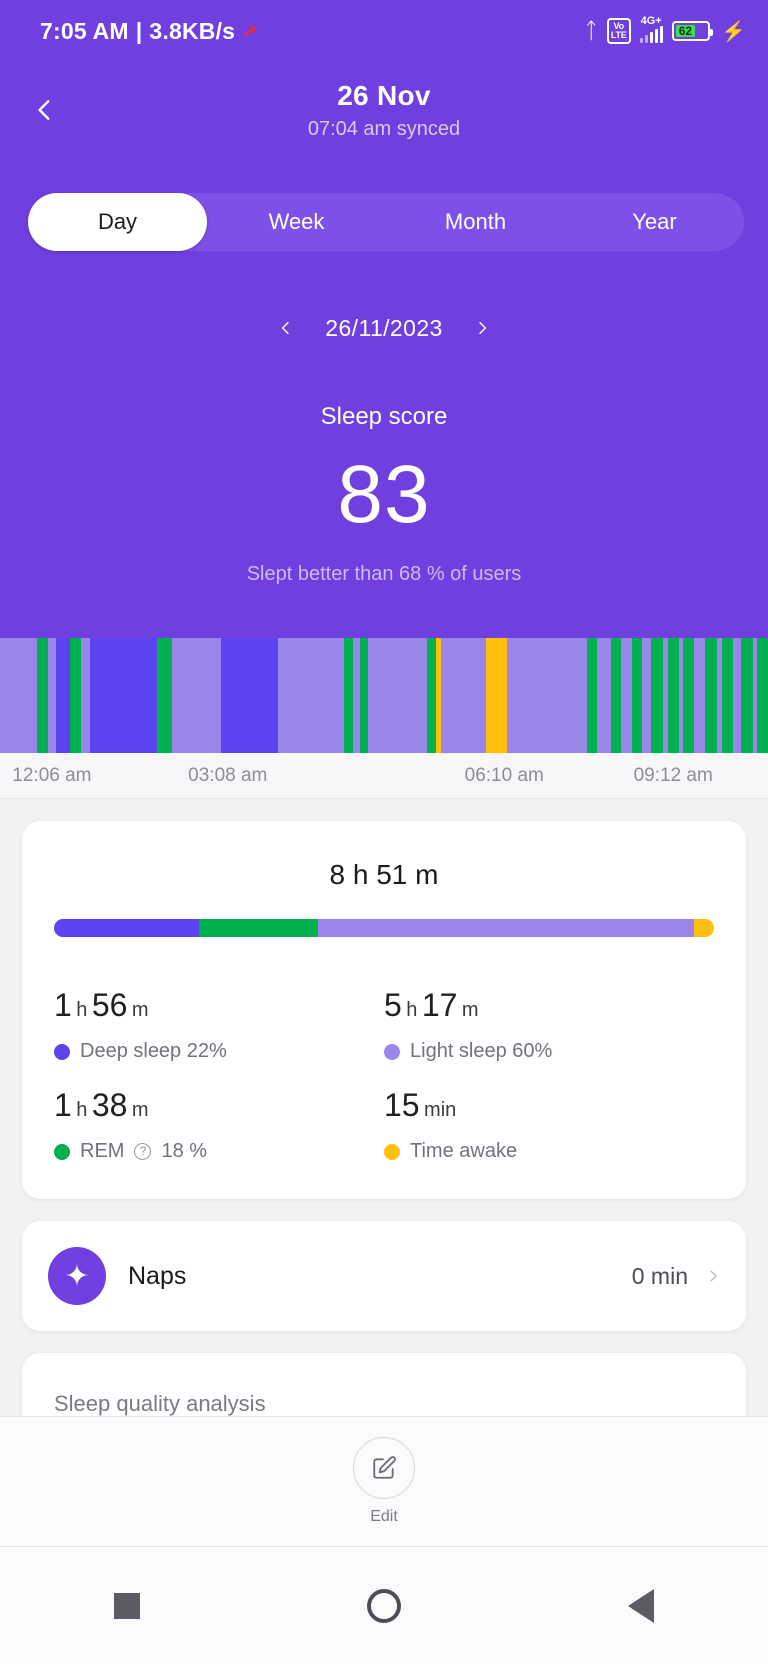 Image resolution: width=768 pixels, height=1664 pixels. Describe the element at coordinates (549, 1151) in the screenshot. I see `stat-legend: Time awake` at that location.